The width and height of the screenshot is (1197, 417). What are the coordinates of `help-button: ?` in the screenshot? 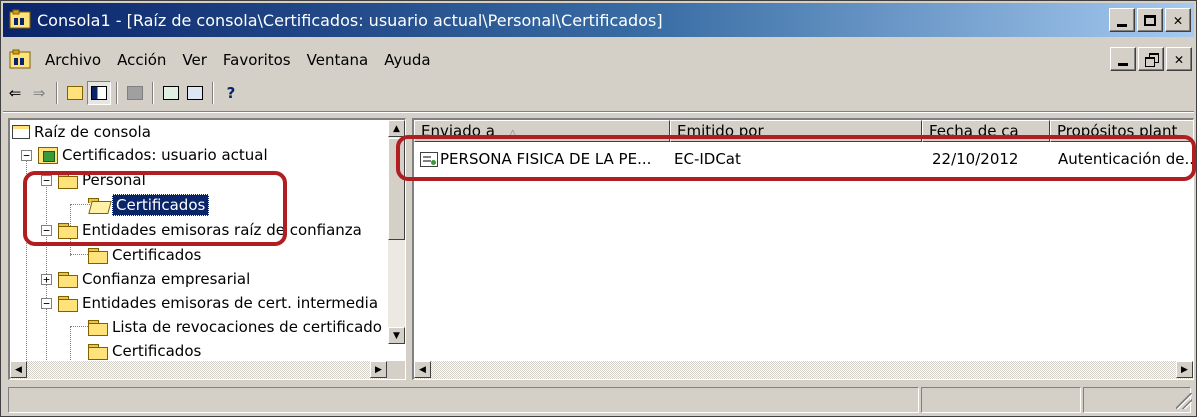 It's located at (231, 93).